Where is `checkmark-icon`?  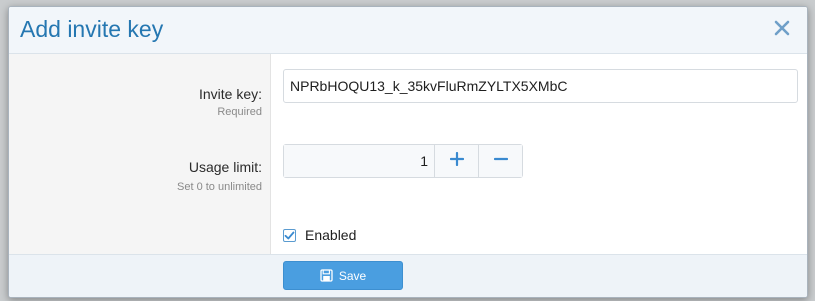
checkmark-icon is located at coordinates (289, 235).